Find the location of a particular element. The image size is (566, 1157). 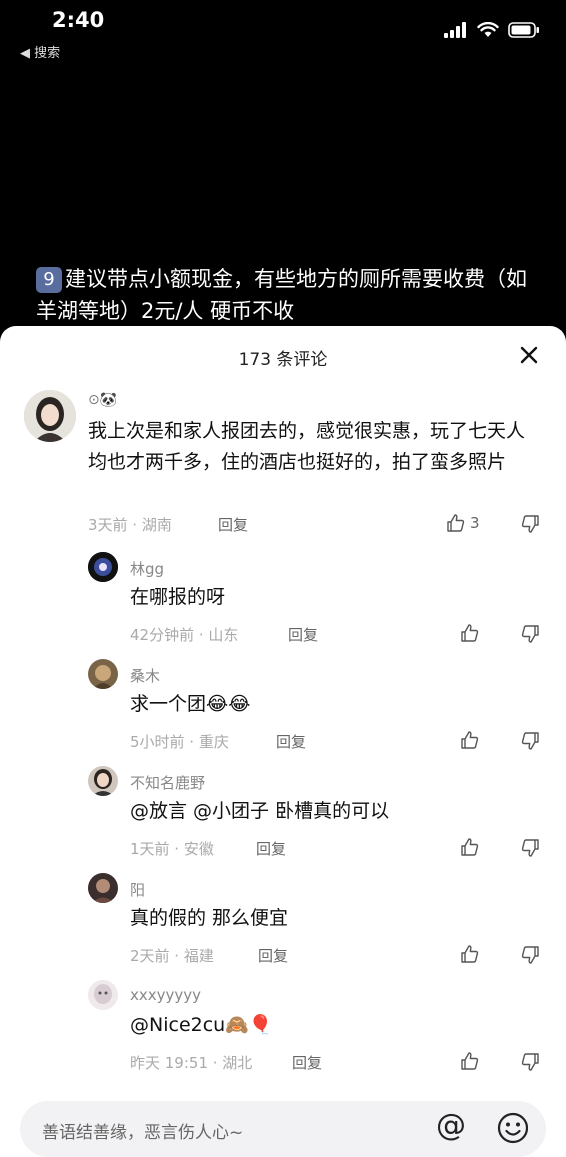

like-button: 3 is located at coordinates (463, 523).